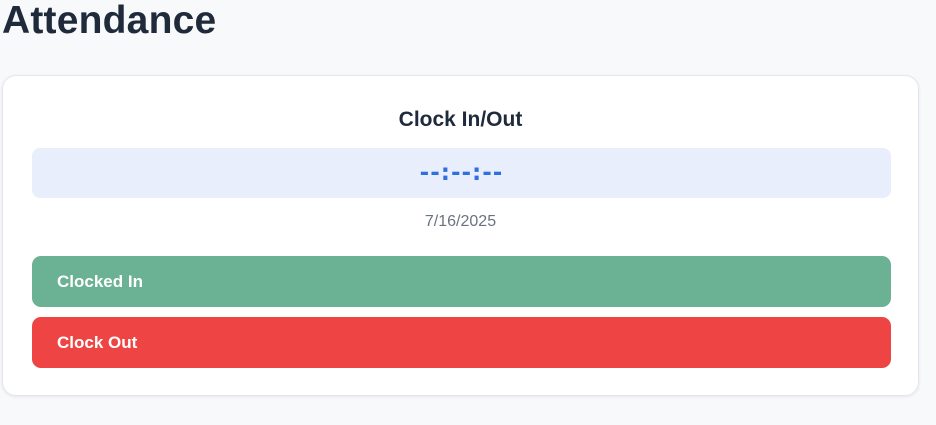 The width and height of the screenshot is (936, 425). Describe the element at coordinates (109, 21) in the screenshot. I see `page-title: Attendance` at that location.